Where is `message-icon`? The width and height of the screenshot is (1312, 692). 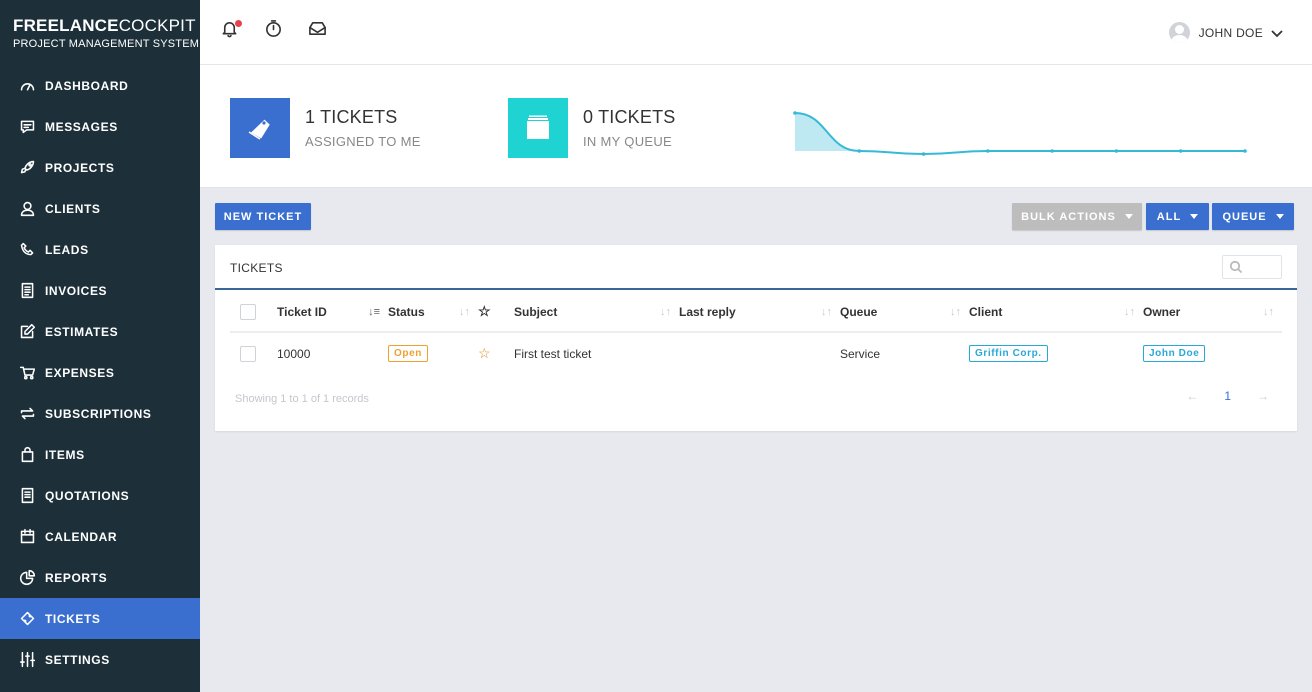
message-icon is located at coordinates (27, 127).